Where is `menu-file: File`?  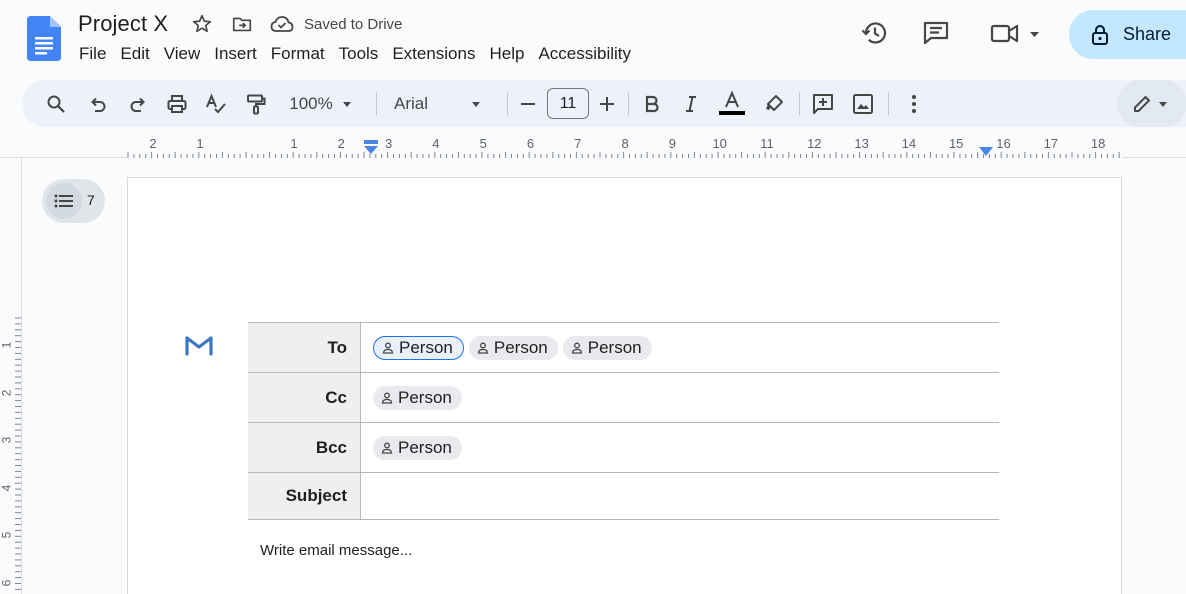 menu-file: File is located at coordinates (92, 54).